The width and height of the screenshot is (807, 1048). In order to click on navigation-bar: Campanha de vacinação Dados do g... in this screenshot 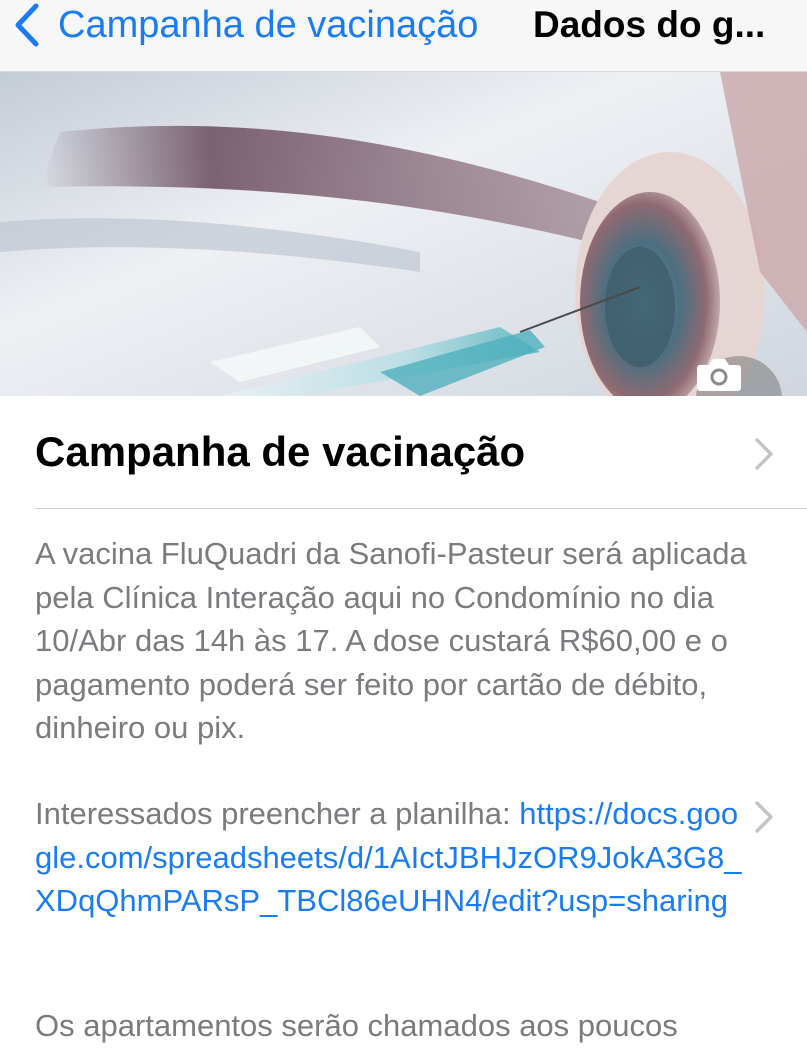, I will do `click(403, 36)`.